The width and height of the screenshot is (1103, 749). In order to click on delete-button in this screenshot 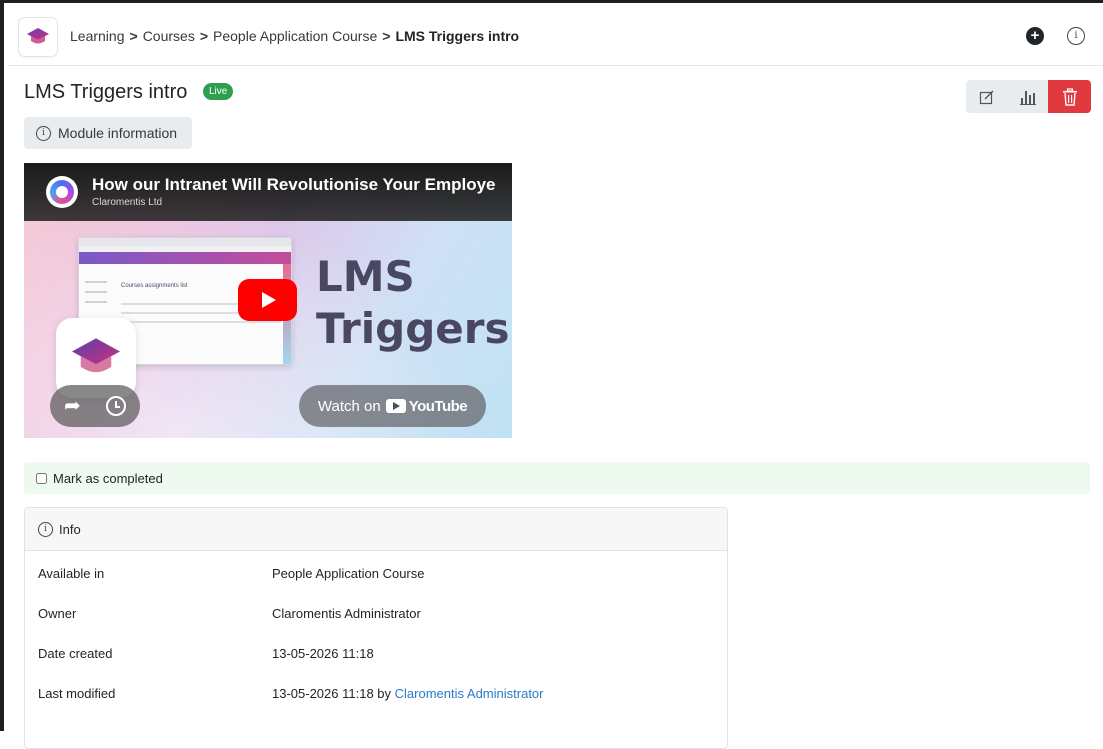, I will do `click(1069, 96)`.